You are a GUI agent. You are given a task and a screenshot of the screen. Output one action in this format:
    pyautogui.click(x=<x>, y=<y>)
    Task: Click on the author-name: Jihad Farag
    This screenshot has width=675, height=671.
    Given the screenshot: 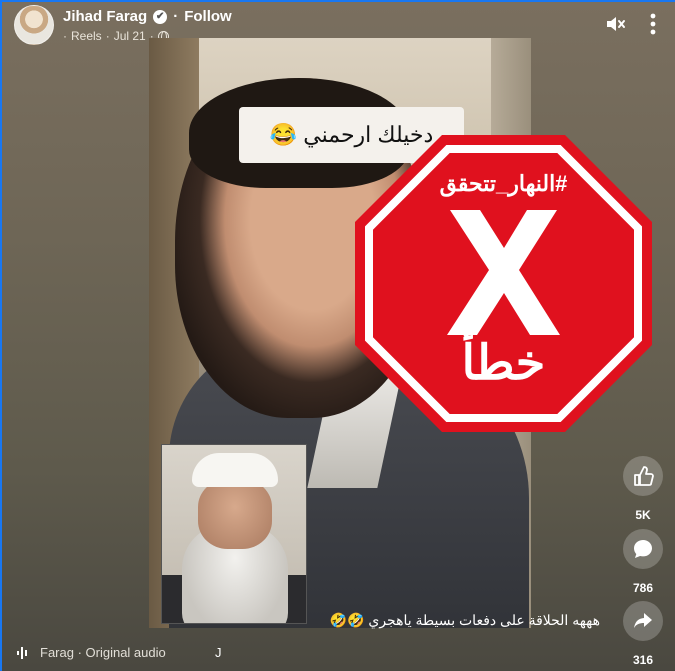 What is the action you would take?
    pyautogui.click(x=105, y=16)
    